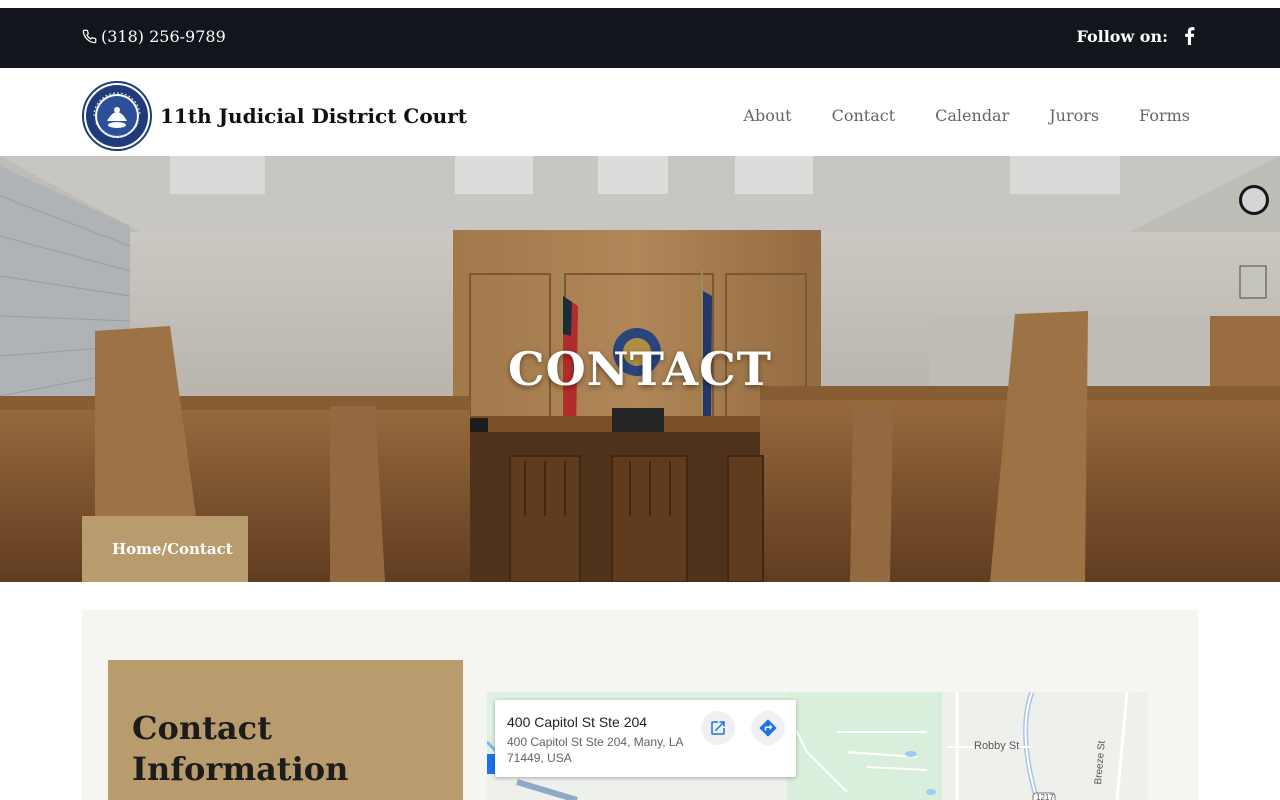 This screenshot has width=1280, height=800. What do you see at coordinates (1189, 36) in the screenshot?
I see `facebook-icon` at bounding box center [1189, 36].